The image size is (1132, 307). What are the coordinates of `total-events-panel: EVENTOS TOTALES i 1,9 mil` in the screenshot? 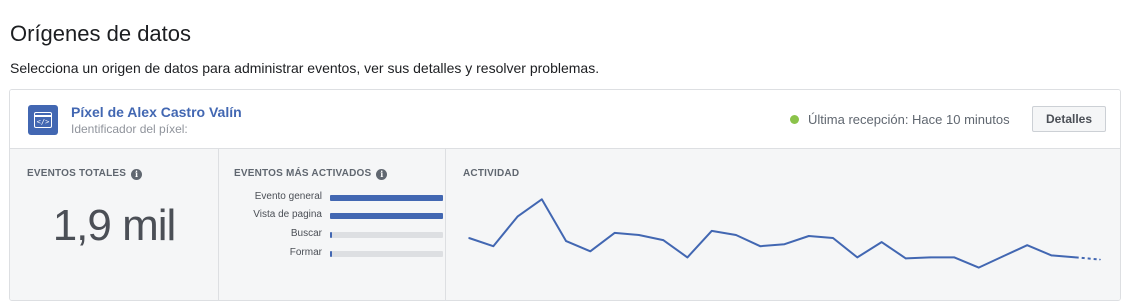 It's located at (114, 224).